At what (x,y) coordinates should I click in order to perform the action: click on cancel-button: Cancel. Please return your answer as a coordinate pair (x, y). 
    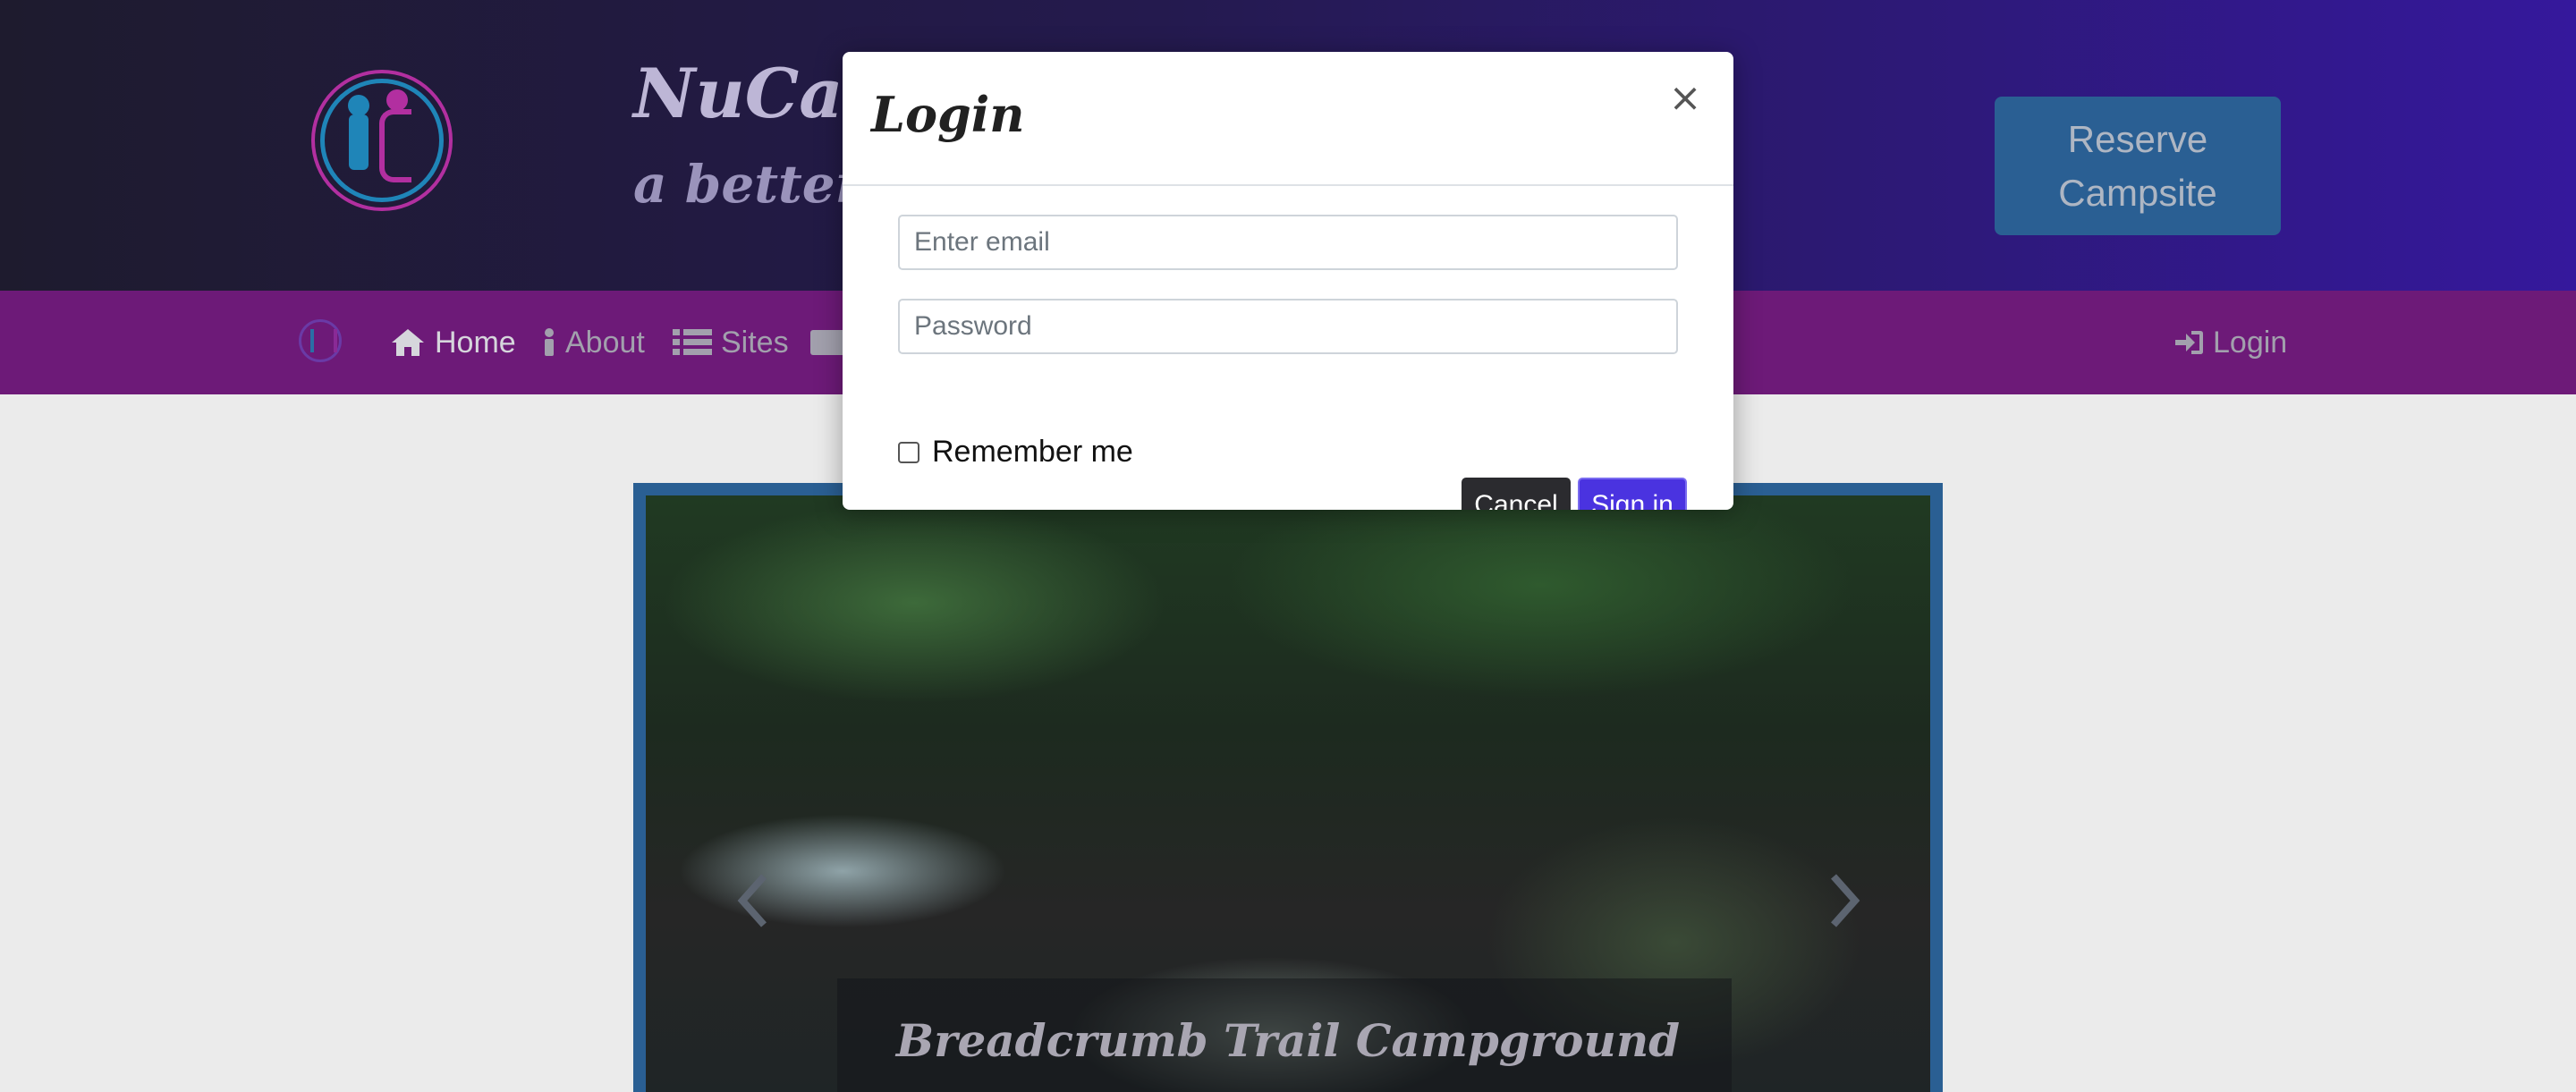
    Looking at the image, I should click on (1516, 494).